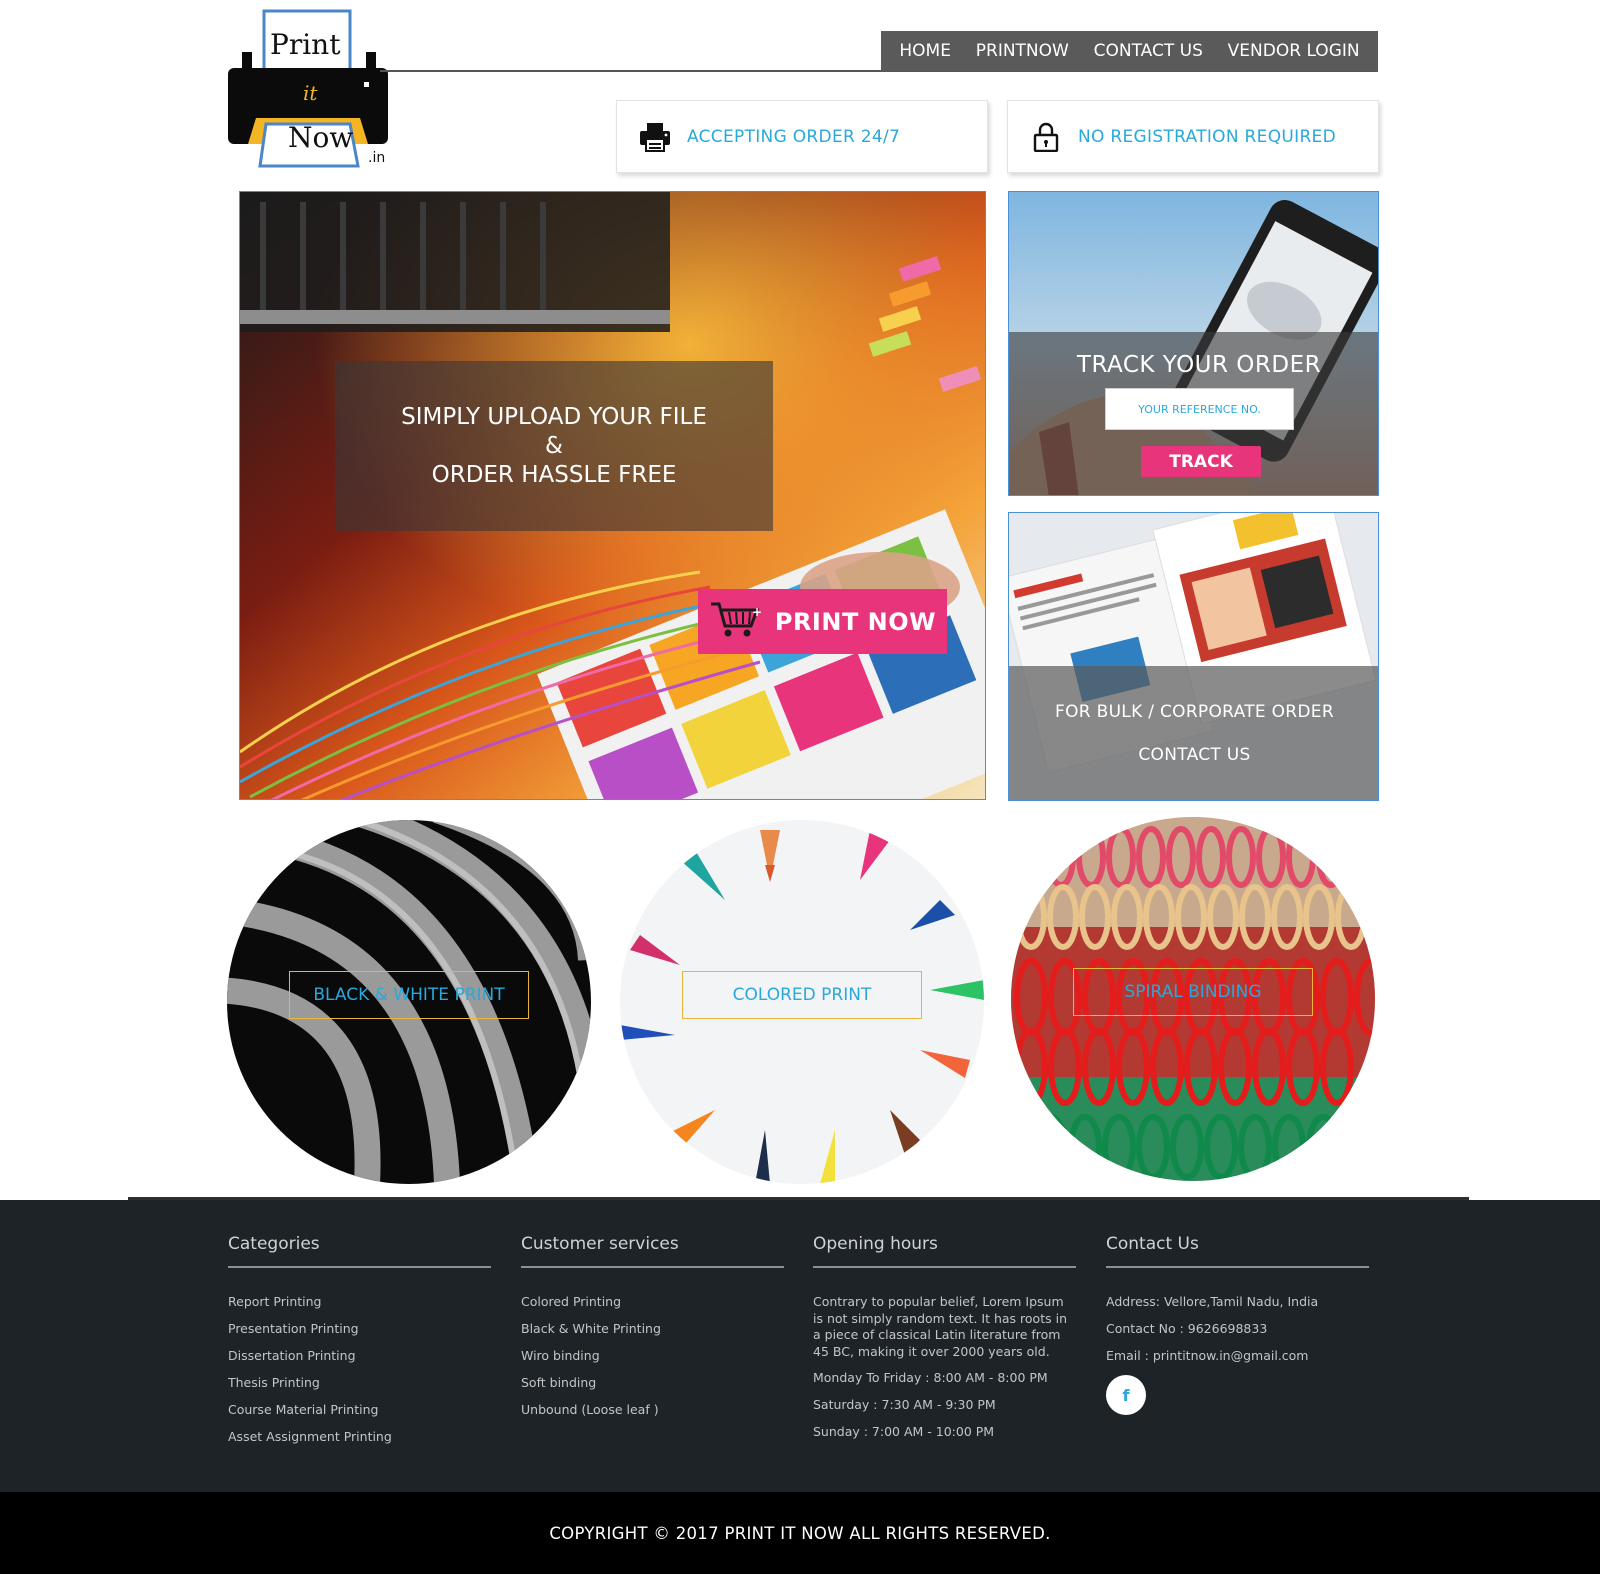 Image resolution: width=1600 pixels, height=1574 pixels. I want to click on footer-category-link: Asset Assignment Printing, so click(359, 1436).